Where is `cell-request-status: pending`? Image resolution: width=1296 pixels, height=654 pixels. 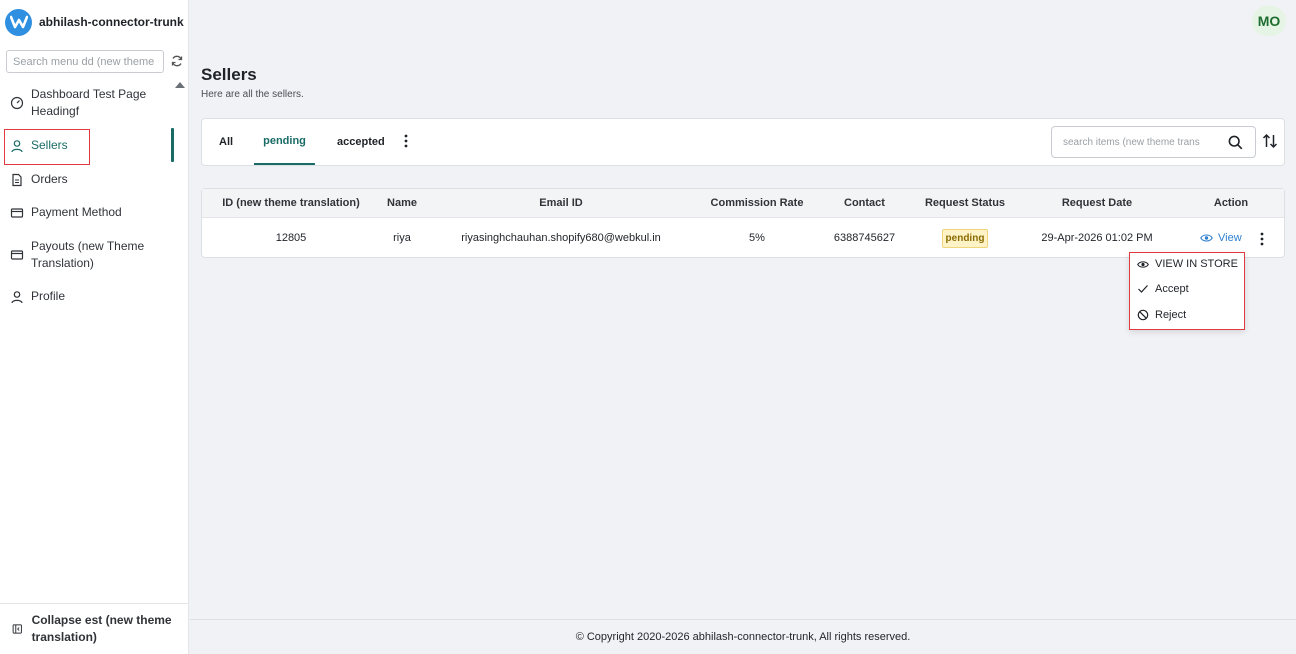 cell-request-status: pending is located at coordinates (965, 238).